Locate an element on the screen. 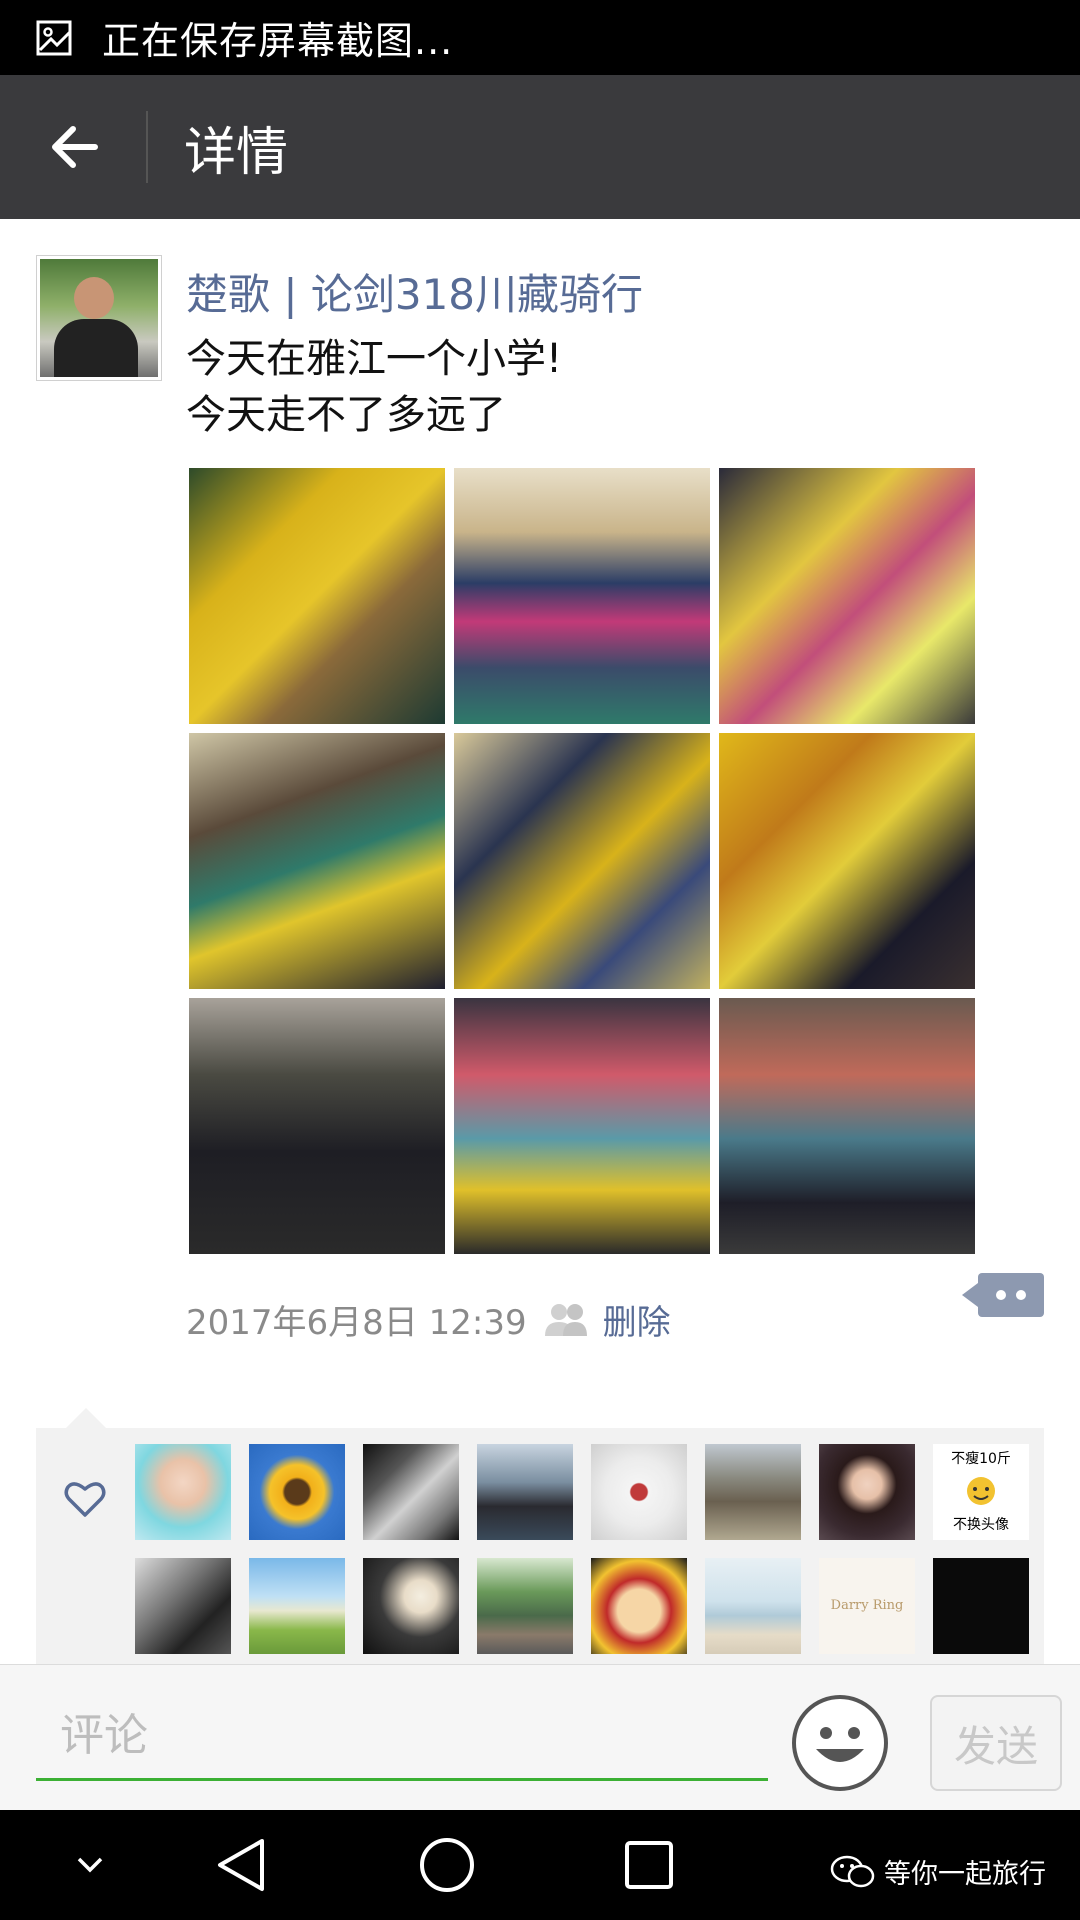 Image resolution: width=1080 pixels, height=1920 pixels. hide-keyboard-button is located at coordinates (90, 1865).